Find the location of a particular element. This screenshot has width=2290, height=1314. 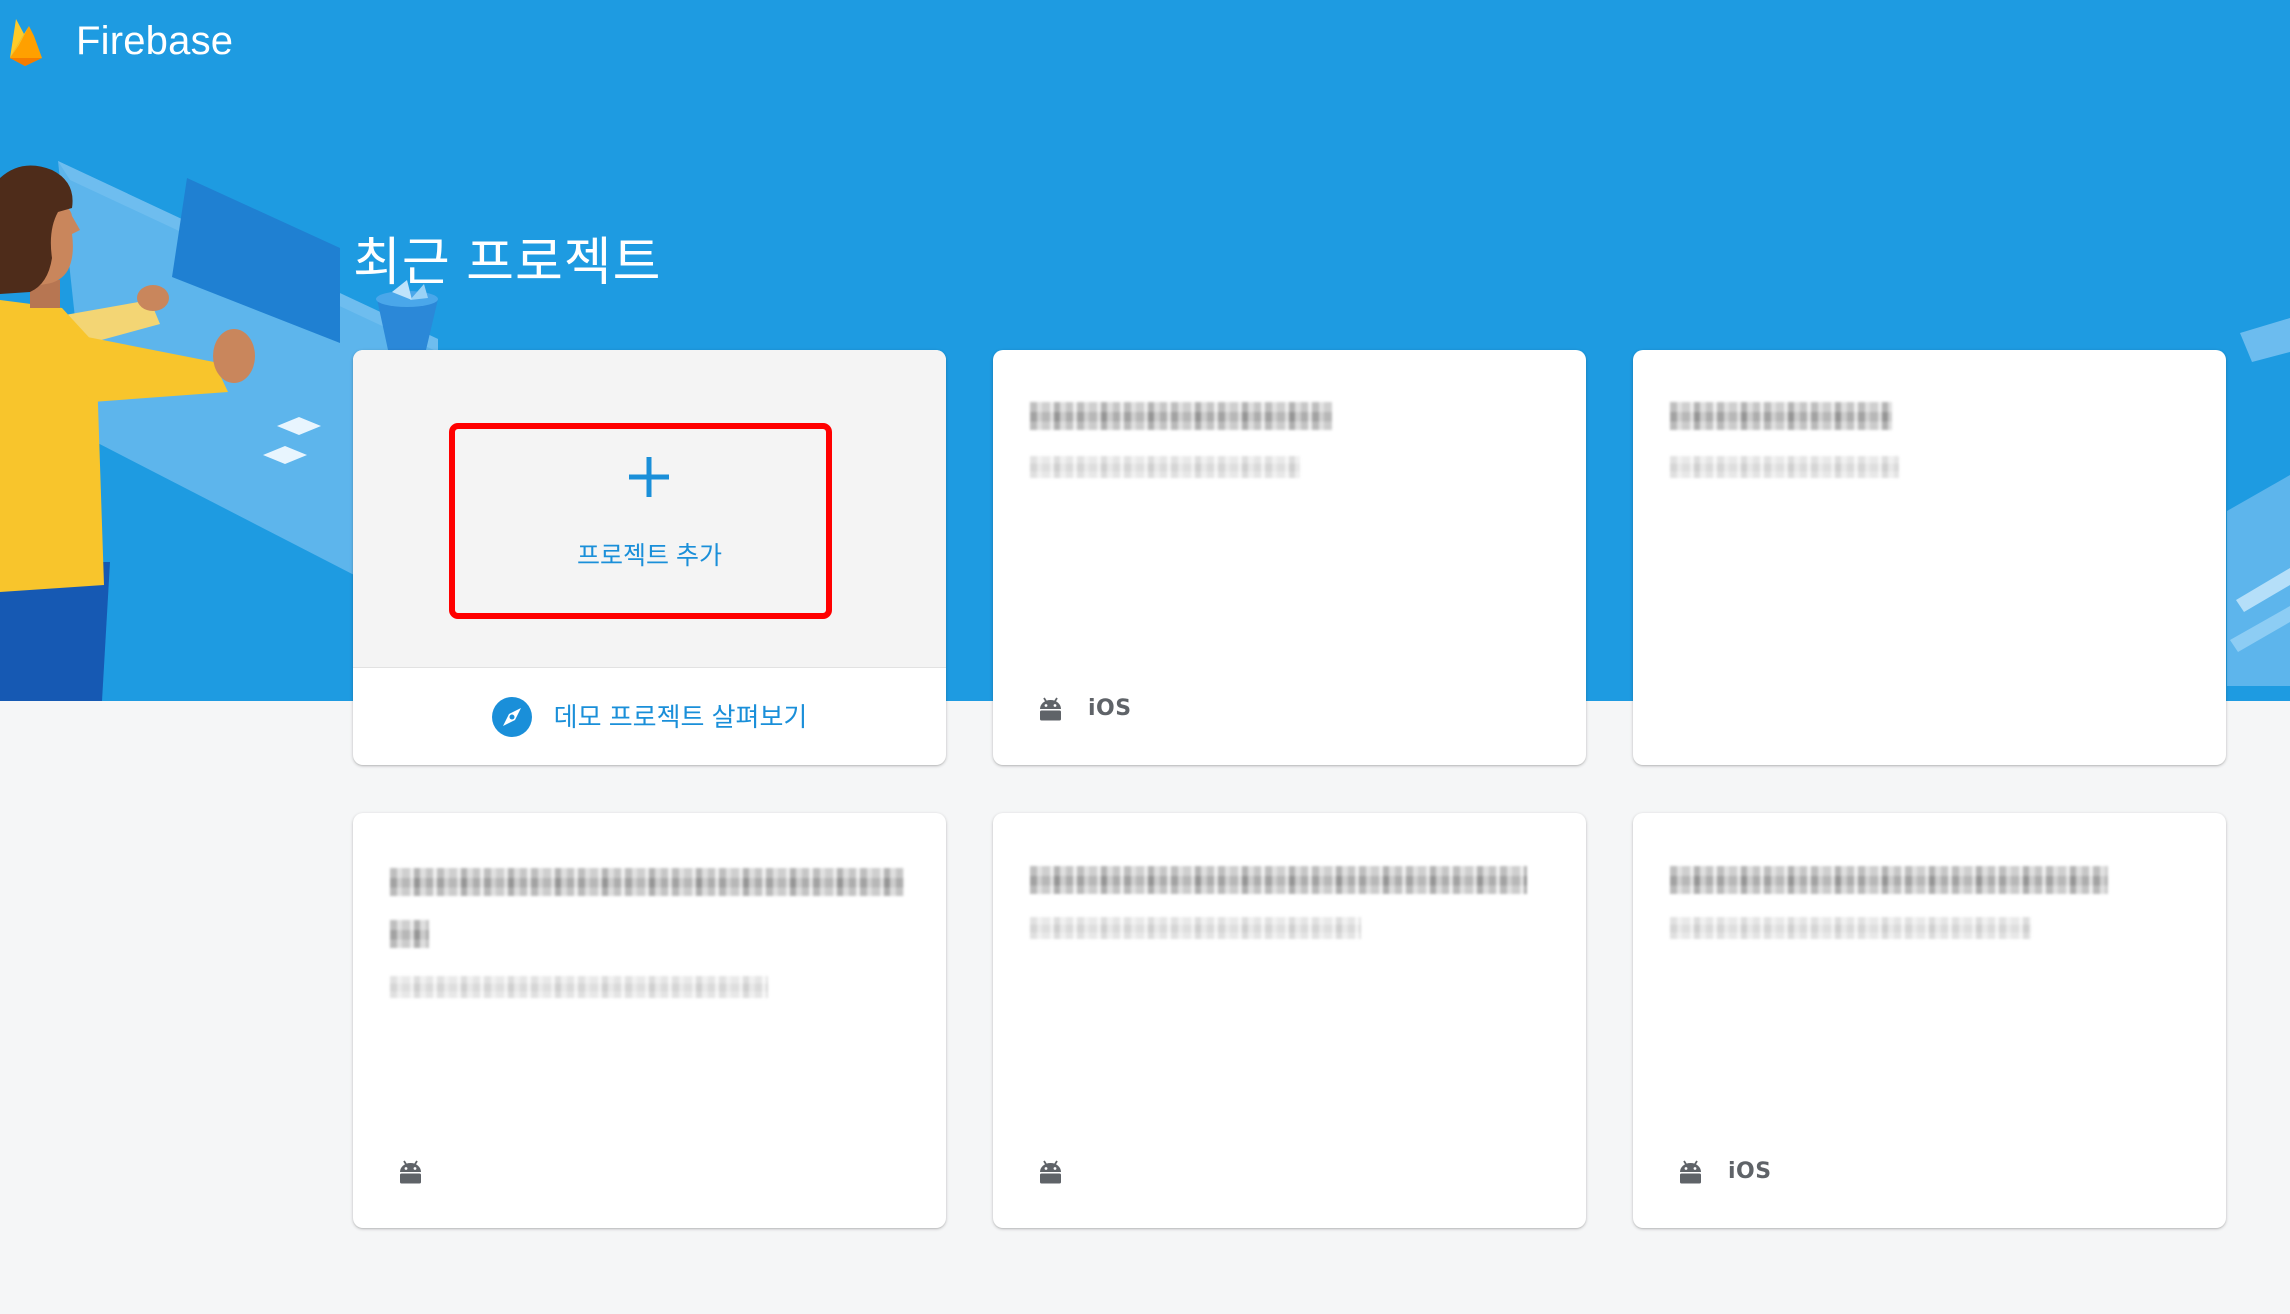

brand: Firebase is located at coordinates (120, 41).